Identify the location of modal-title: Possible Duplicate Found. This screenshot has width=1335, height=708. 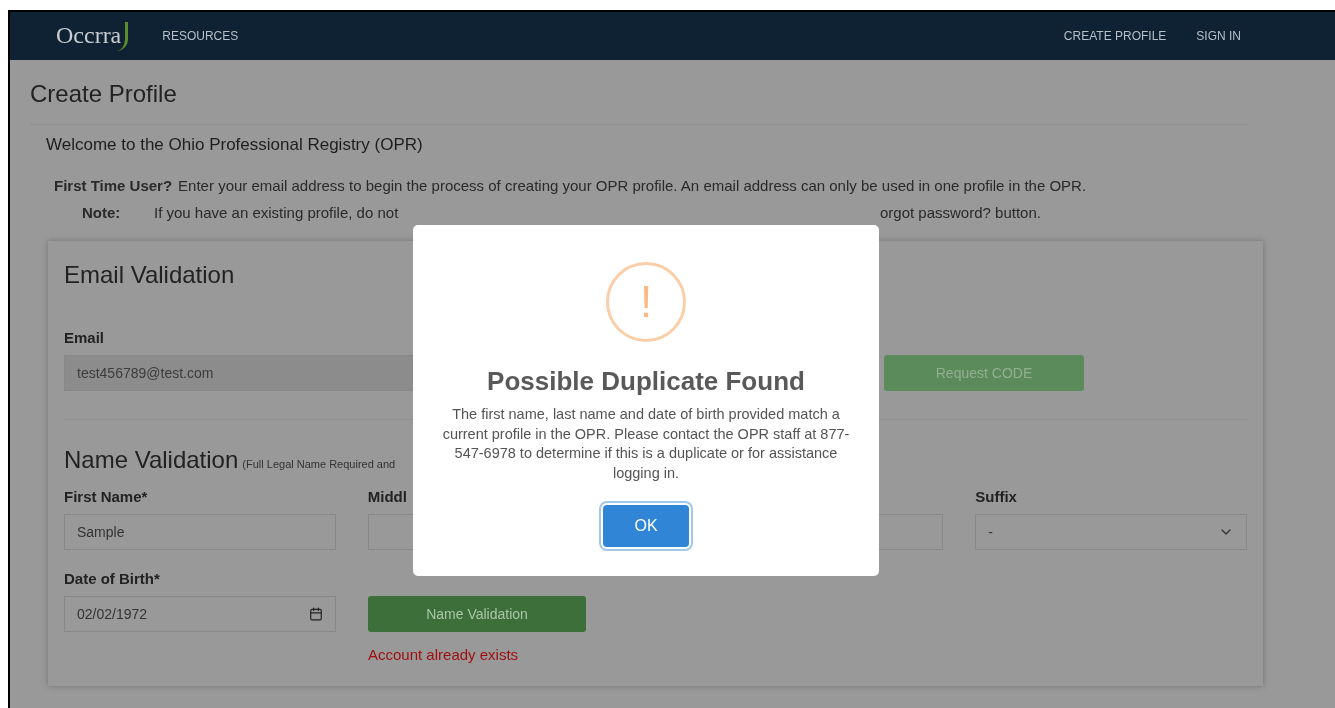
(646, 381).